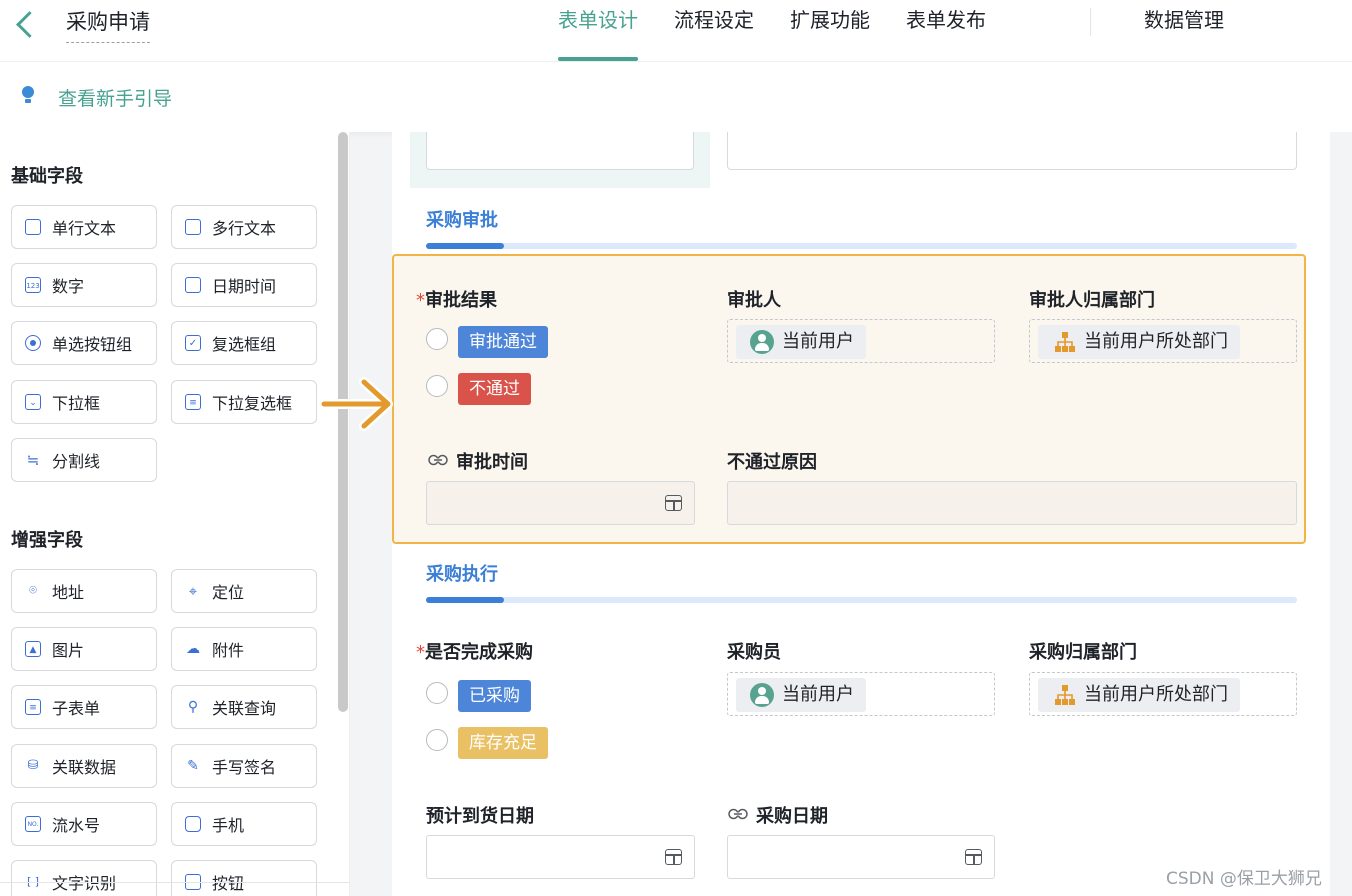 The width and height of the screenshot is (1352, 896). What do you see at coordinates (193, 227) in the screenshot?
I see `textarea-icon` at bounding box center [193, 227].